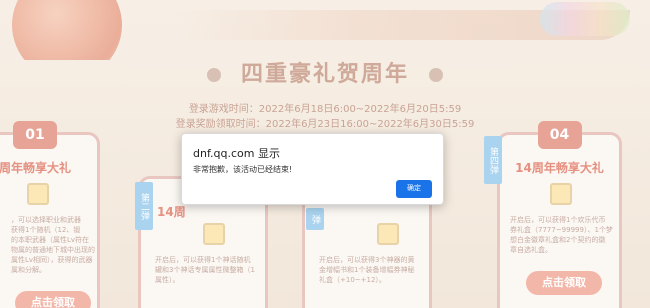 The image size is (650, 308). What do you see at coordinates (312, 169) in the screenshot?
I see `alert-dialog: dnf.qq.com 显示 非常抱歉，该活动已经结束! 确定` at bounding box center [312, 169].